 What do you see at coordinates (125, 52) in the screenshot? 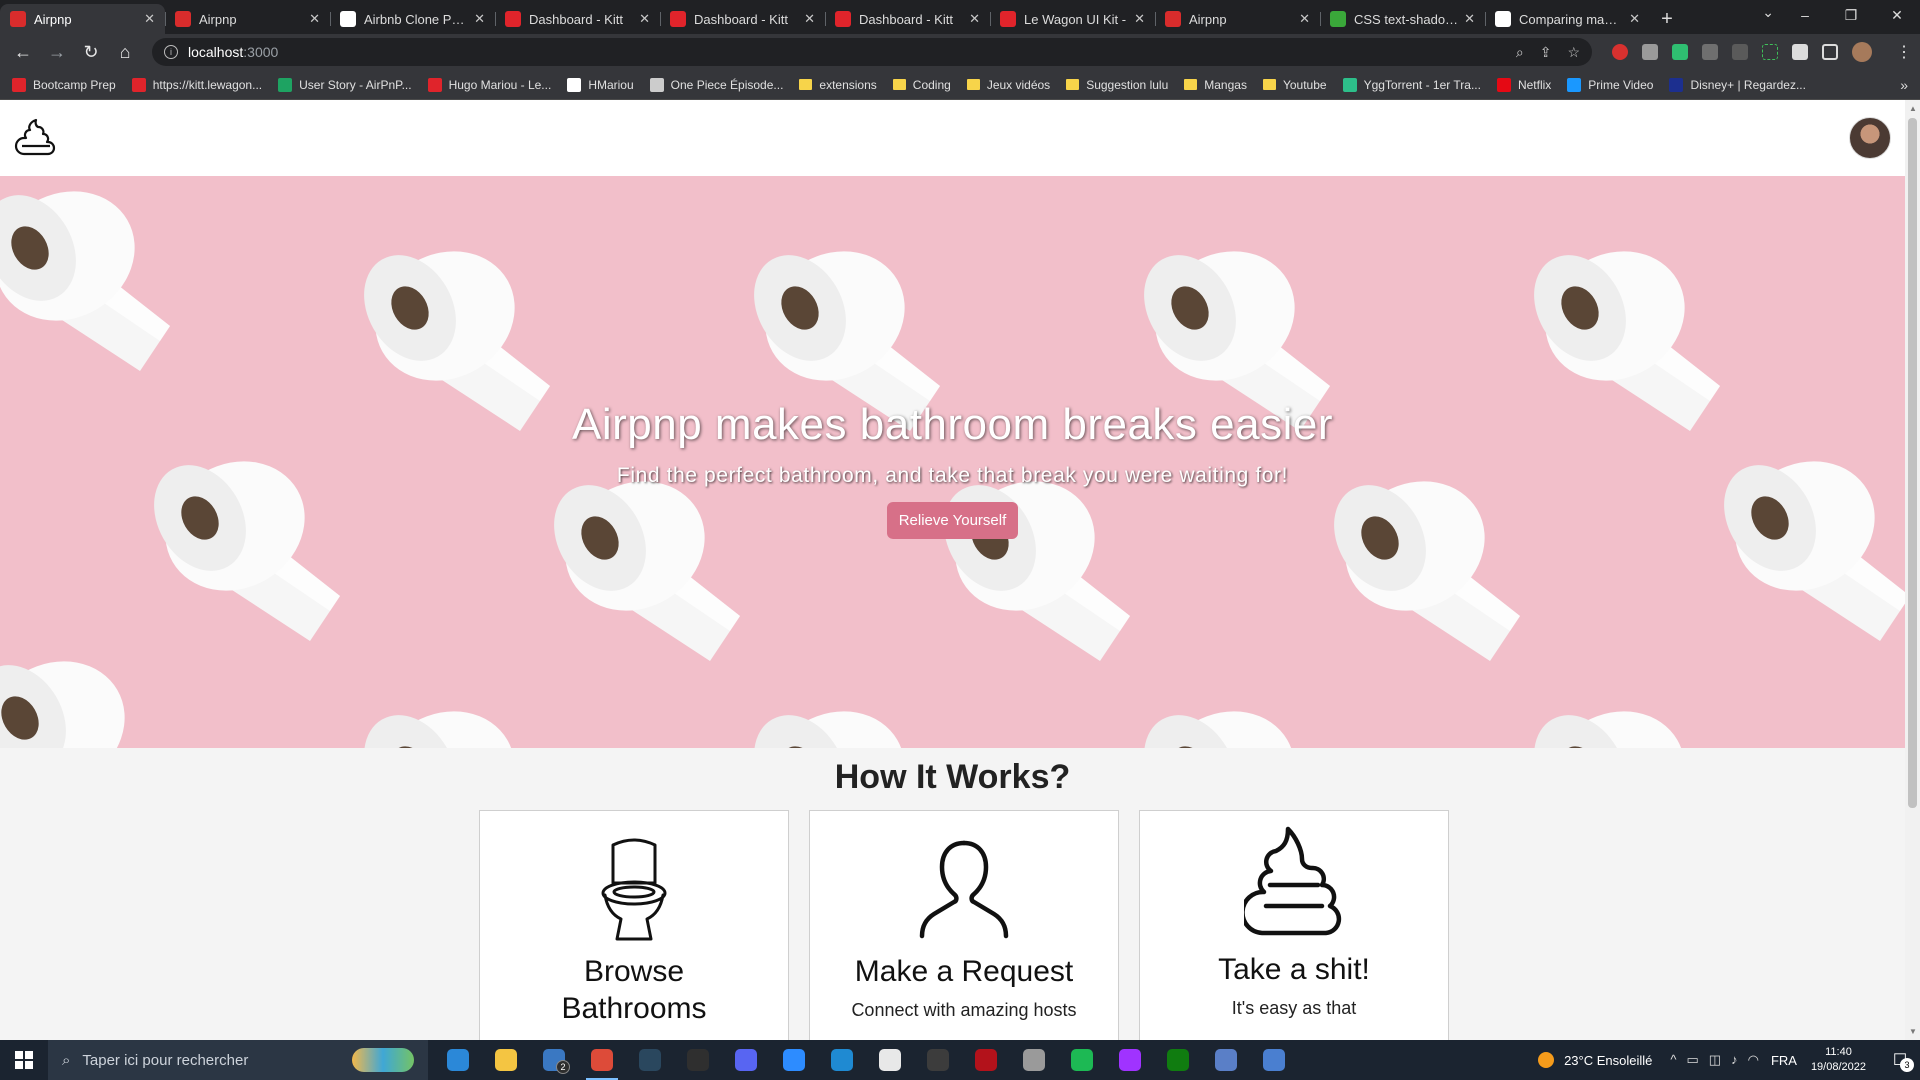
I see `home-icon: ⌂` at bounding box center [125, 52].